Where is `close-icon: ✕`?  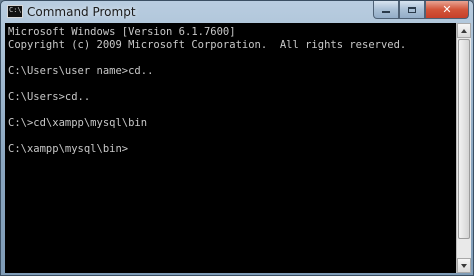
close-icon: ✕ is located at coordinates (447, 9).